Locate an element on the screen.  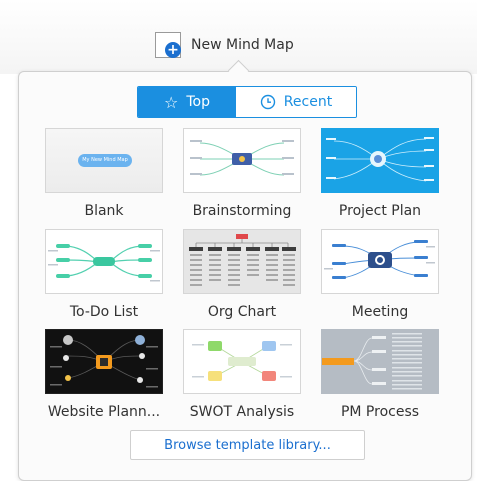
todo-list-thumbnail is located at coordinates (104, 261).